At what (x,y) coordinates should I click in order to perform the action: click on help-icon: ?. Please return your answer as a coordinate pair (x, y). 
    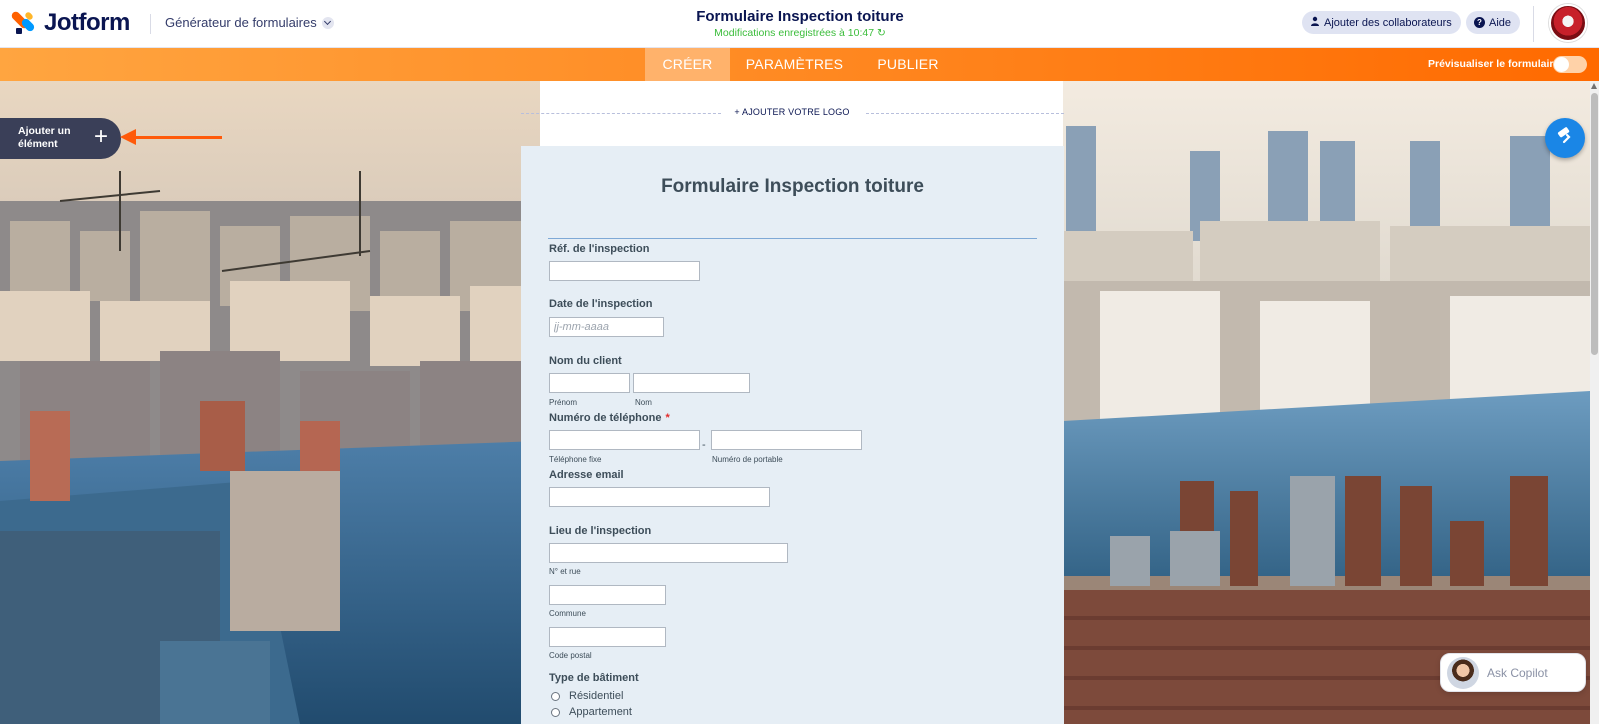
    Looking at the image, I should click on (1479, 22).